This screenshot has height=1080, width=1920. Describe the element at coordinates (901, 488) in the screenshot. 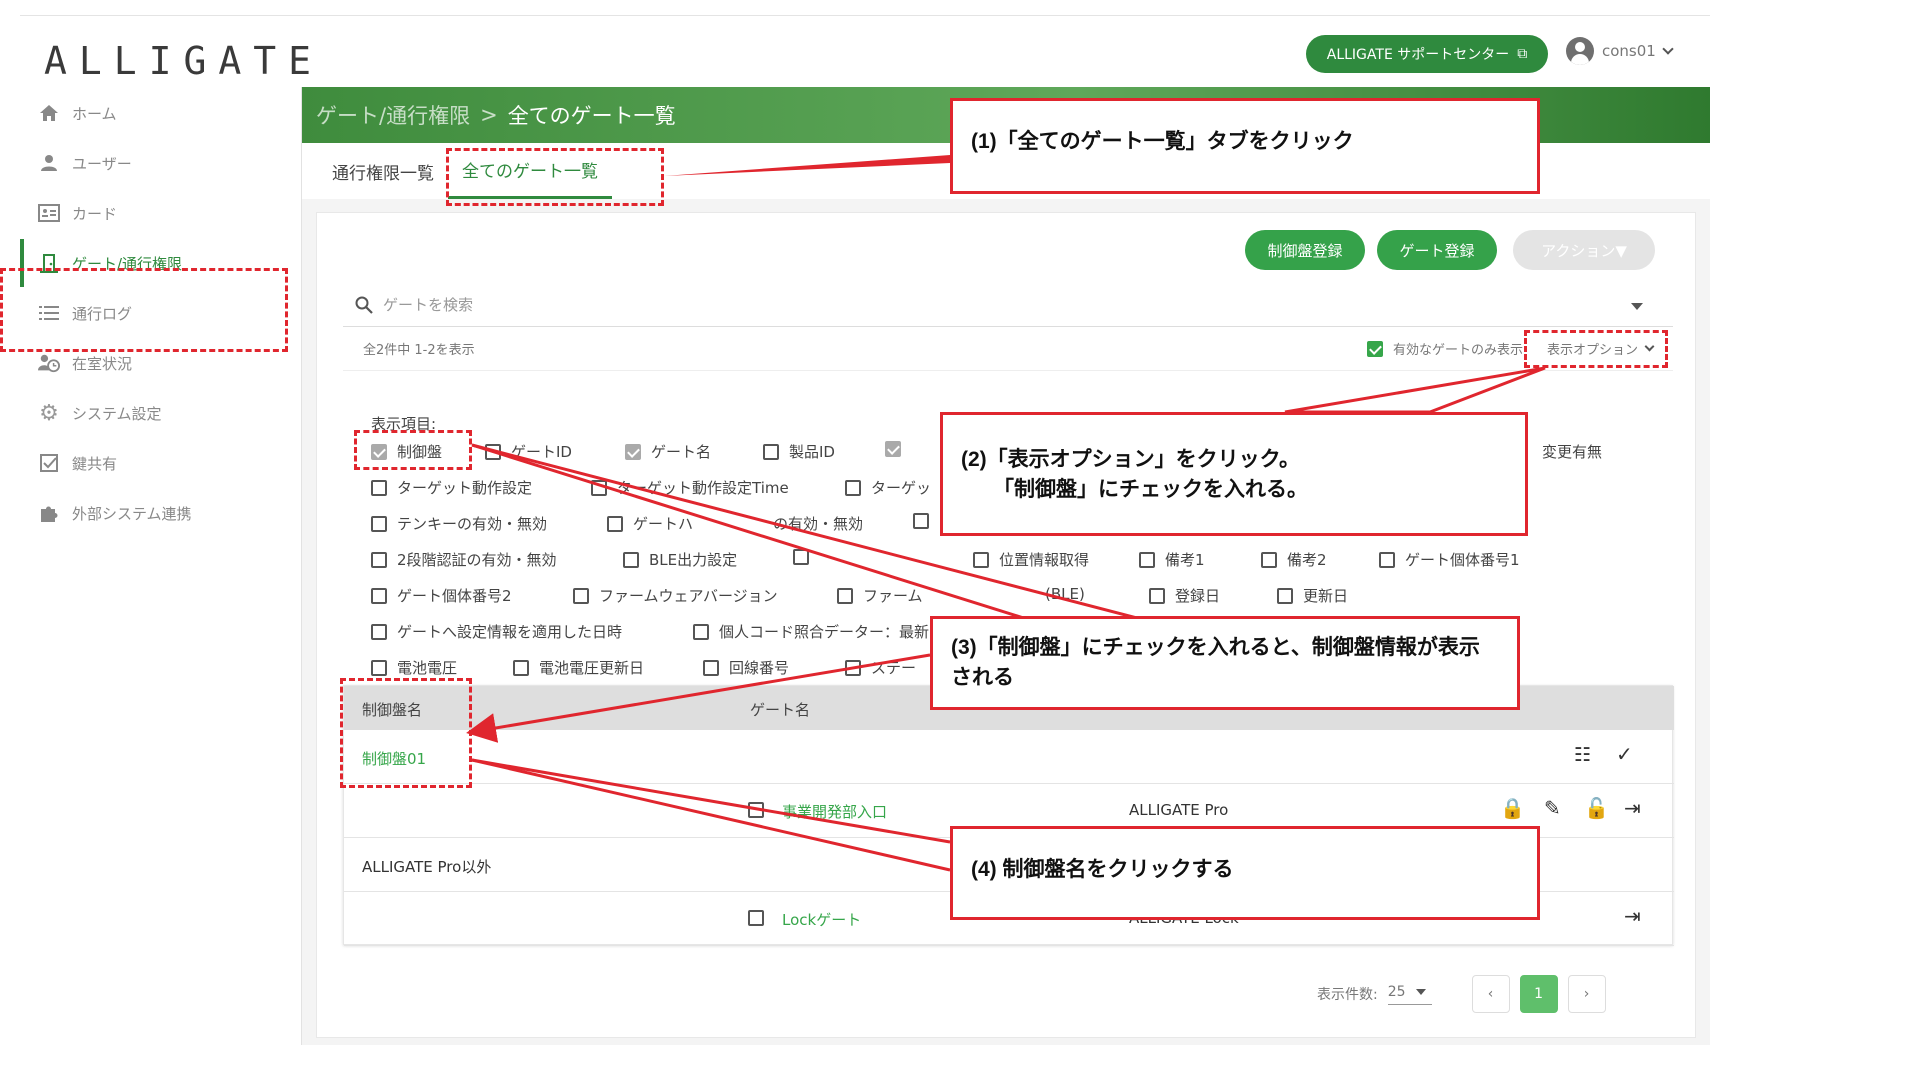

I see `option-label: ターゲッ` at that location.